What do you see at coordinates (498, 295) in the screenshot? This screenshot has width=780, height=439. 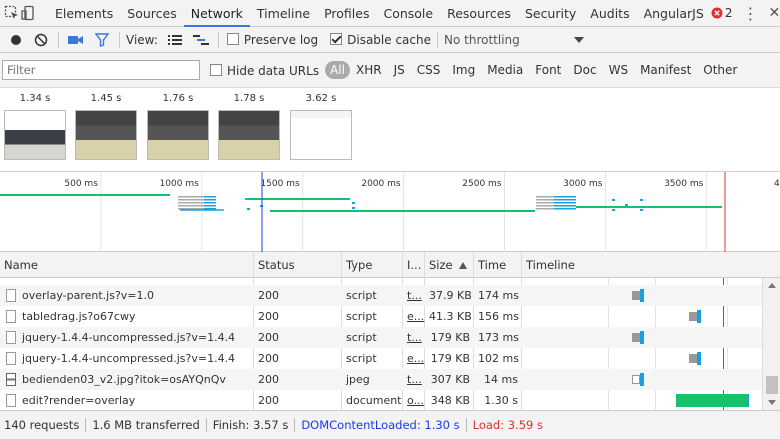 I see `cell-time: 174 ms` at bounding box center [498, 295].